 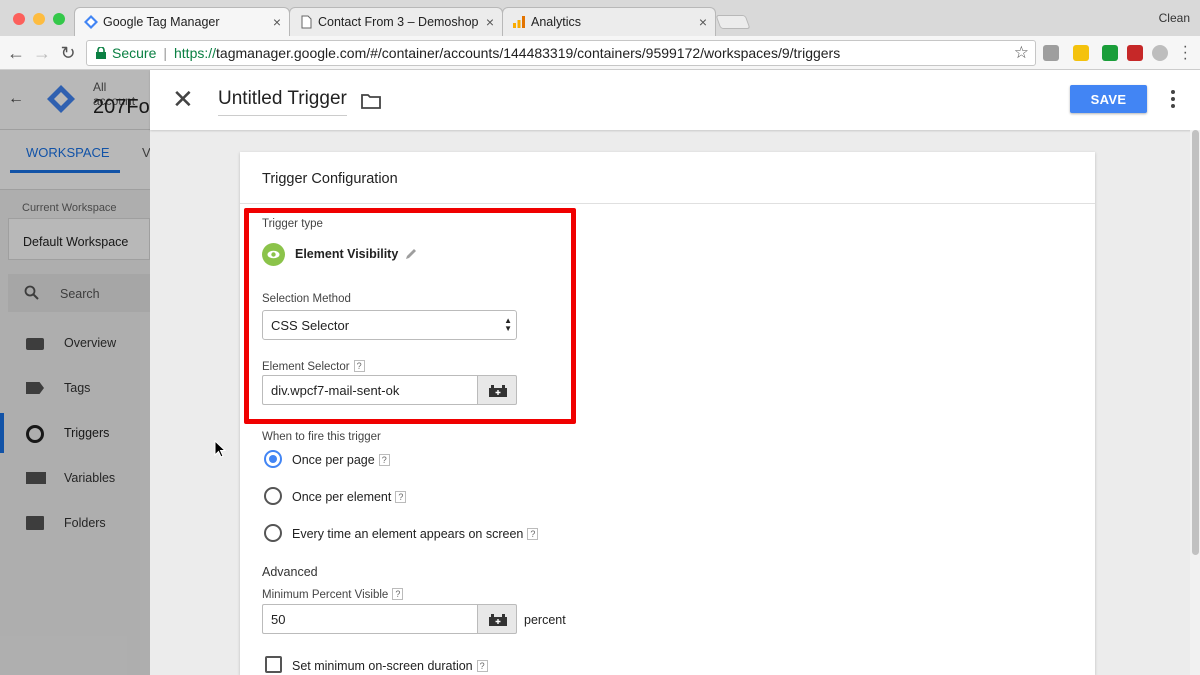 I want to click on reload-icon: ↻, so click(x=68, y=53).